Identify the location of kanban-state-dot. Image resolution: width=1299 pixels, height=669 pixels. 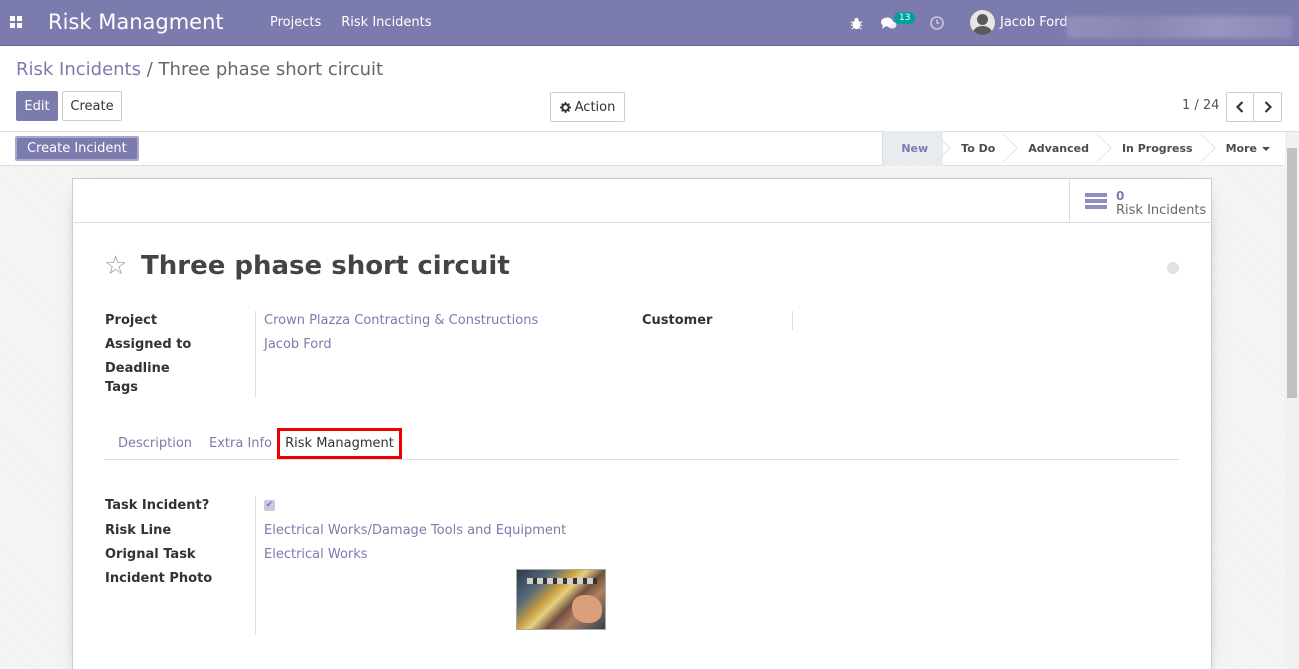
(1173, 268).